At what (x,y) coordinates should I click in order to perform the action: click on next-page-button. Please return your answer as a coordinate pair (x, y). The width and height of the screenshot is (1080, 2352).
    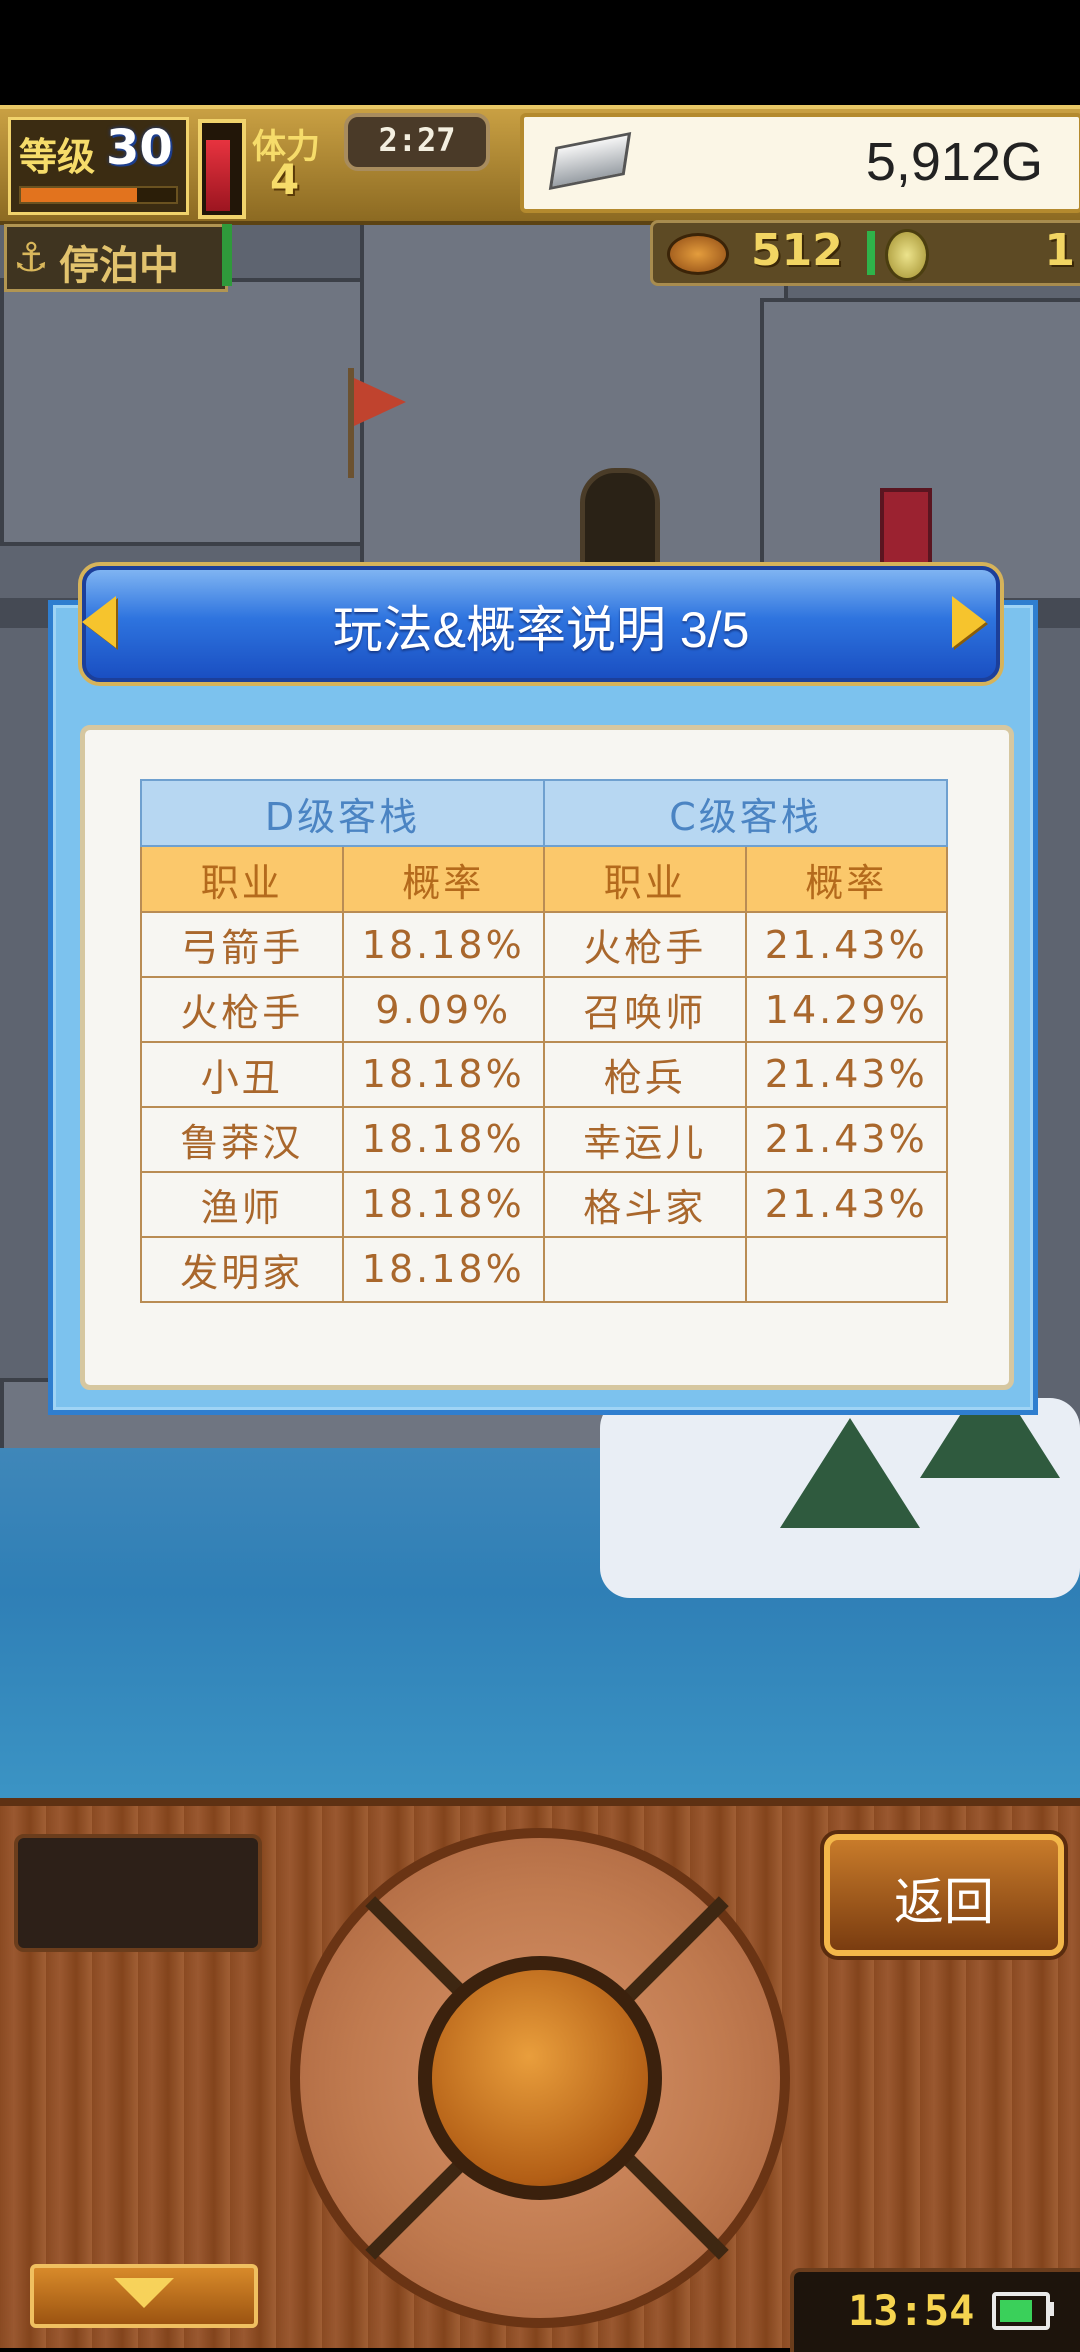
    Looking at the image, I should click on (968, 620).